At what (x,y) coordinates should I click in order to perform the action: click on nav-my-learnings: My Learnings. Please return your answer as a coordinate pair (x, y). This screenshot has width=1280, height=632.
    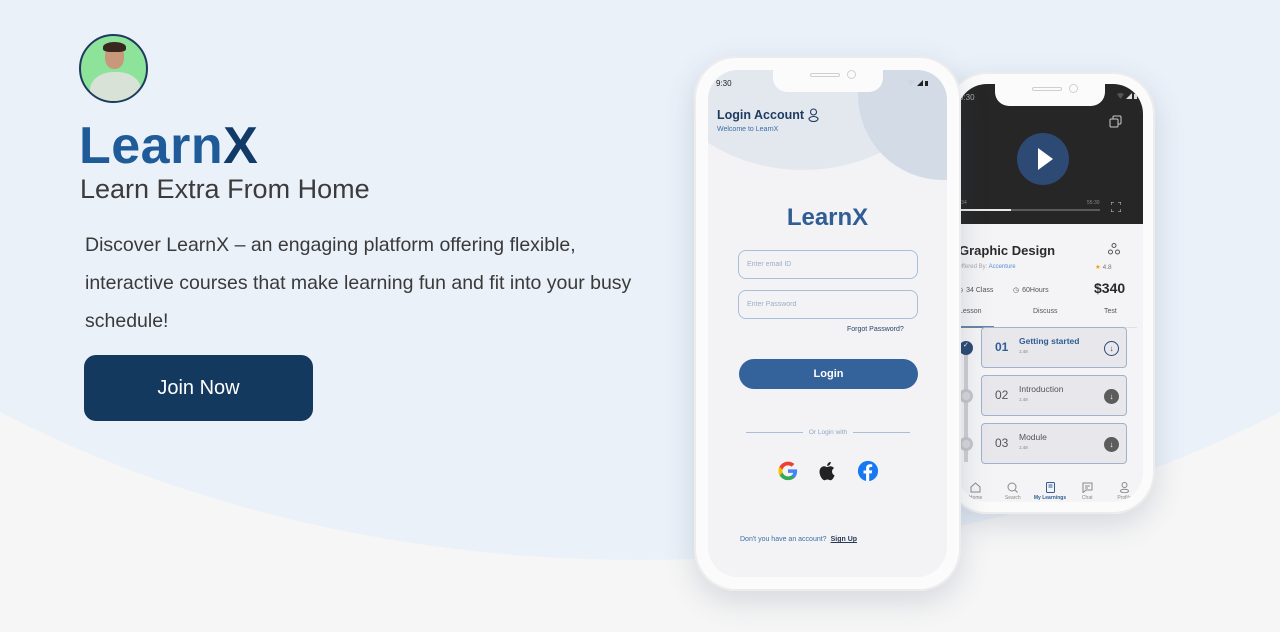
    Looking at the image, I should click on (1049, 492).